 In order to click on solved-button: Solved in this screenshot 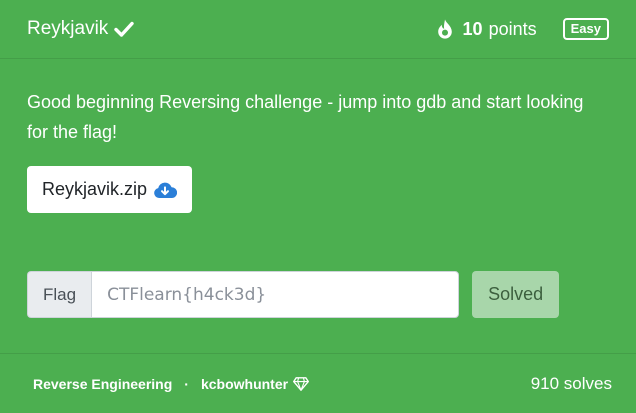, I will do `click(516, 294)`.